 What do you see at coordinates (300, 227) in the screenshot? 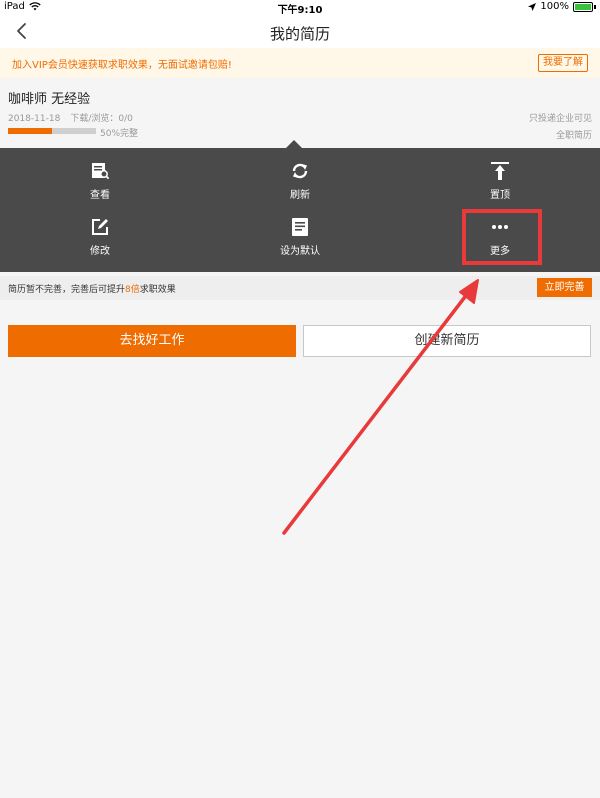
I see `set-default-icon` at bounding box center [300, 227].